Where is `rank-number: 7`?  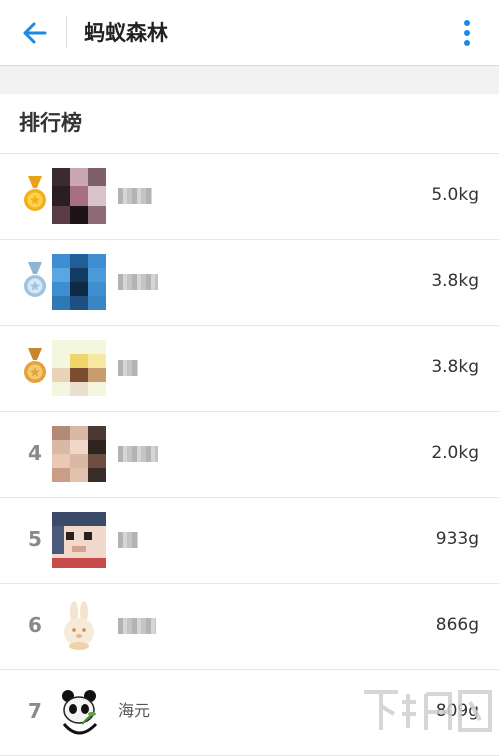 rank-number: 7 is located at coordinates (35, 711).